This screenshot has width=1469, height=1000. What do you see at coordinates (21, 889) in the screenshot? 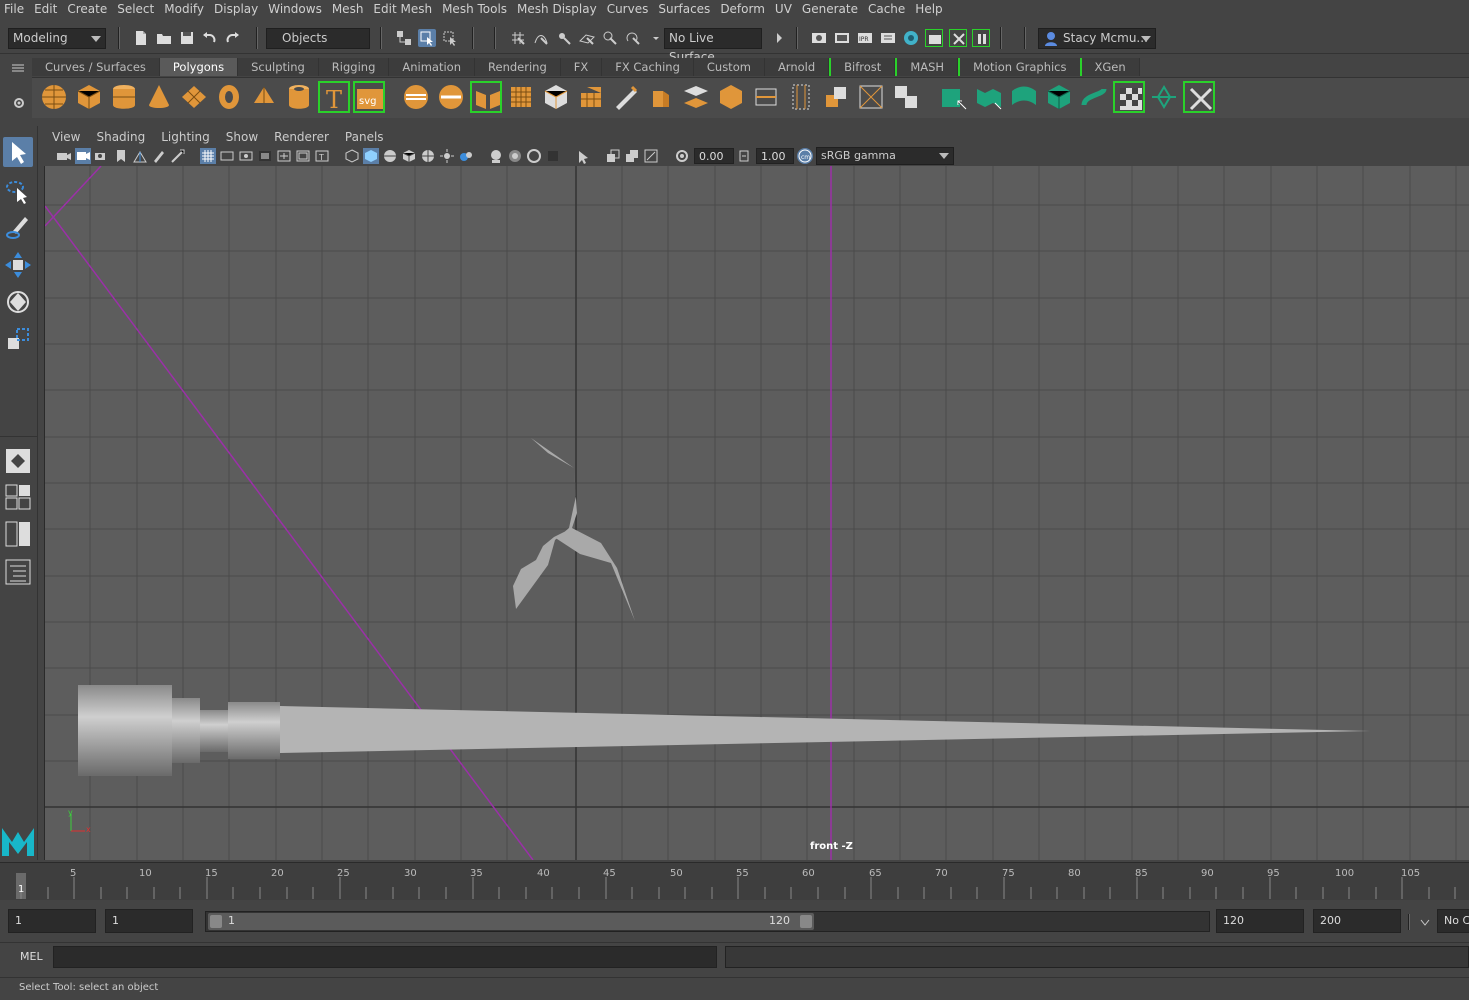
I see `current-frame-marker: 1` at bounding box center [21, 889].